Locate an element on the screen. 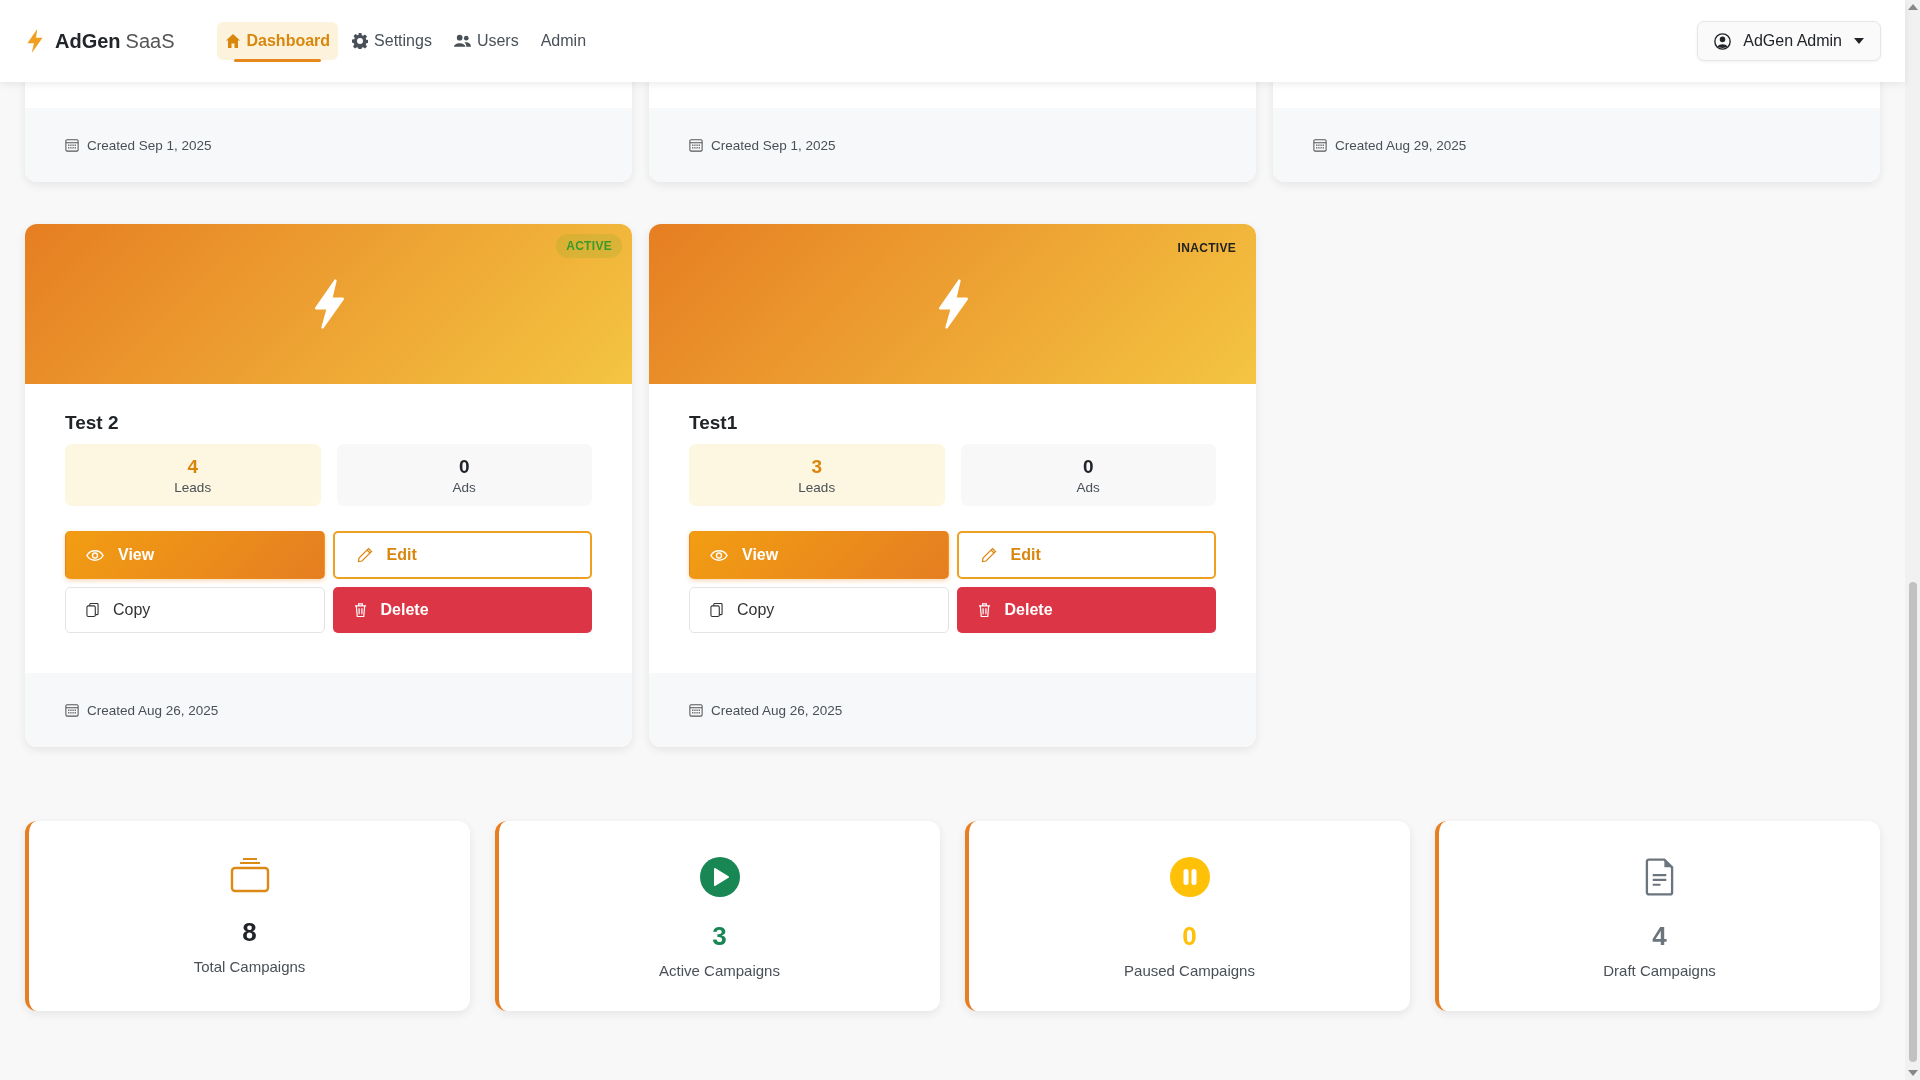 Image resolution: width=1920 pixels, height=1080 pixels. play-icon is located at coordinates (719, 877).